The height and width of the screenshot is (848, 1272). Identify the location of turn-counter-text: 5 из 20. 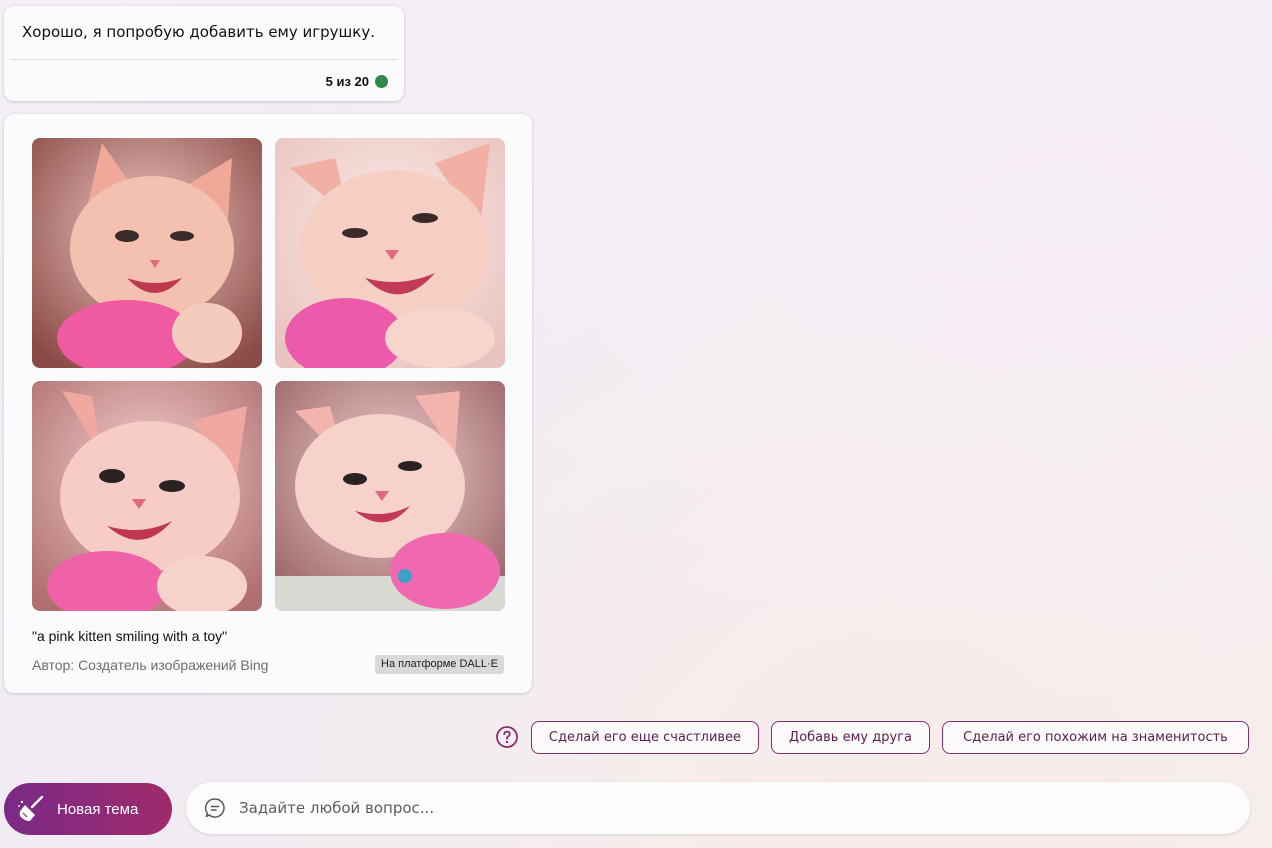
(347, 81).